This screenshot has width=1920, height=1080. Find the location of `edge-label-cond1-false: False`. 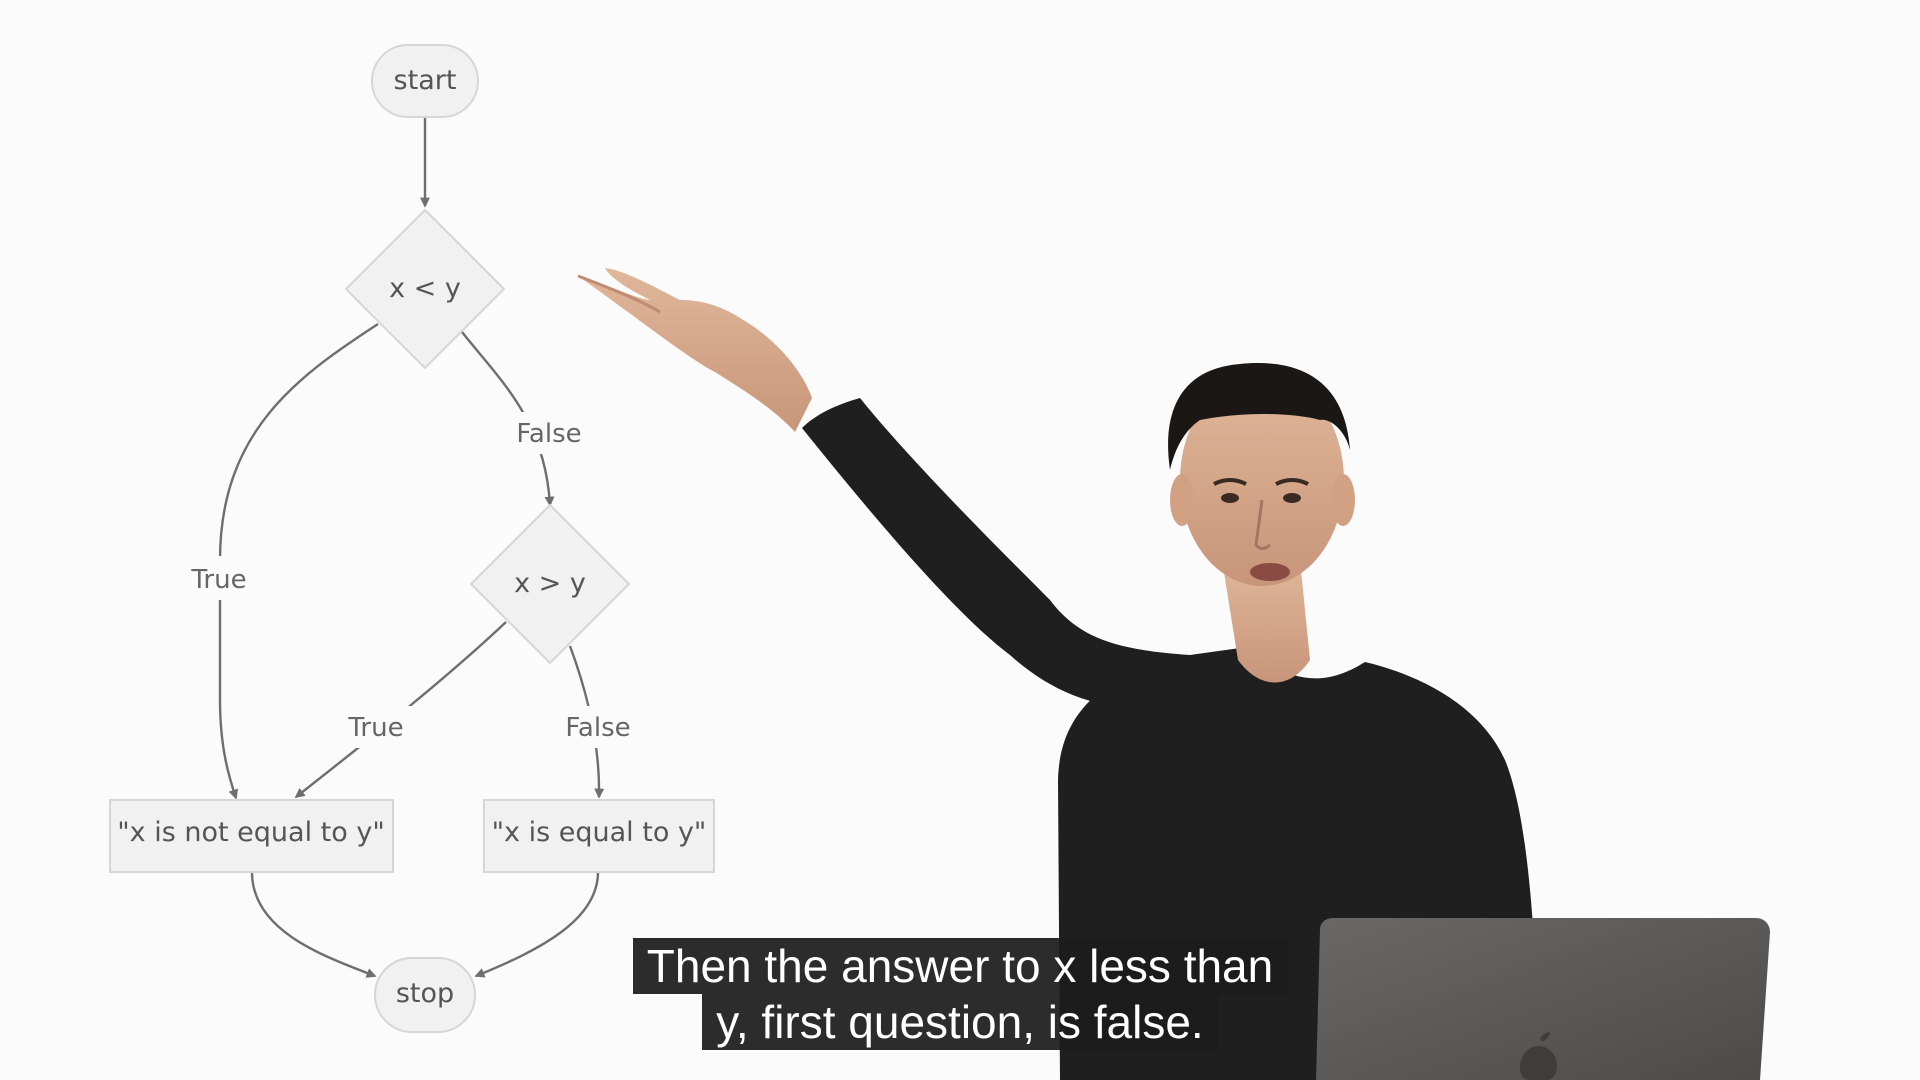

edge-label-cond1-false: False is located at coordinates (548, 434).